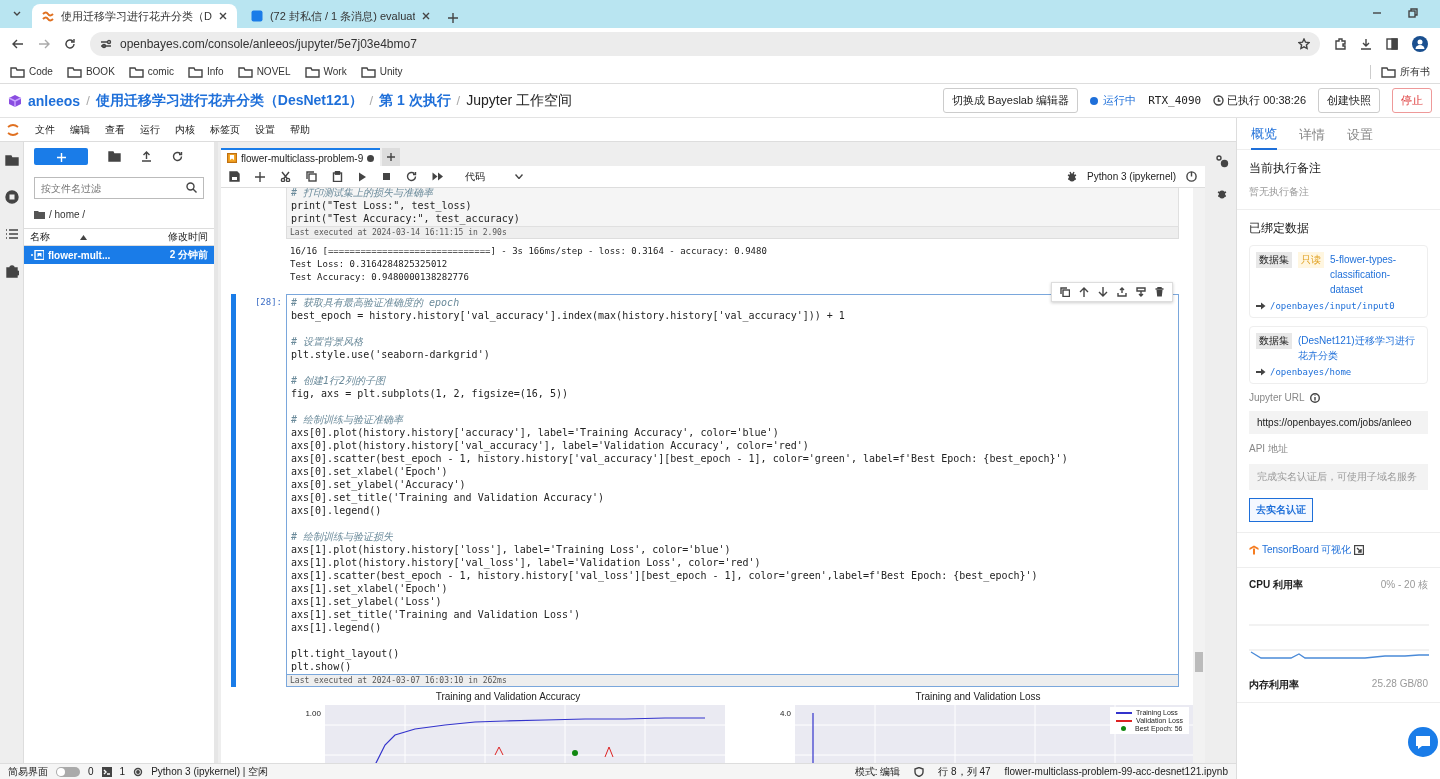  Describe the element at coordinates (188, 237) in the screenshot. I see `column-header: 修改时间` at that location.